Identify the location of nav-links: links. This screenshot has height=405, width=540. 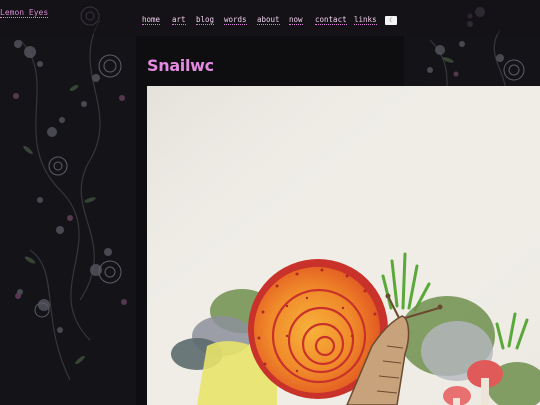
(365, 20).